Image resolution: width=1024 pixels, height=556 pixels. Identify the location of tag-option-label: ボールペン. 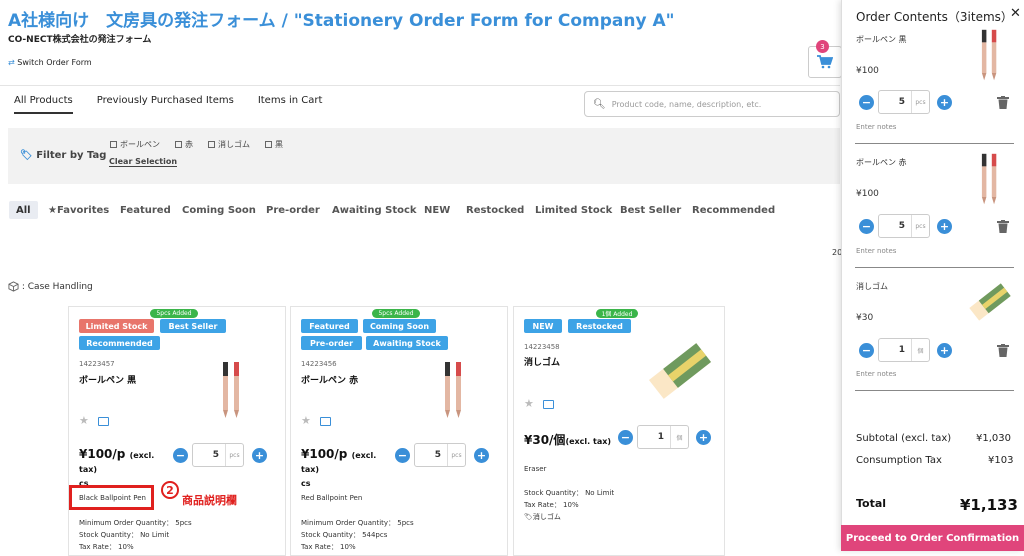
(140, 144).